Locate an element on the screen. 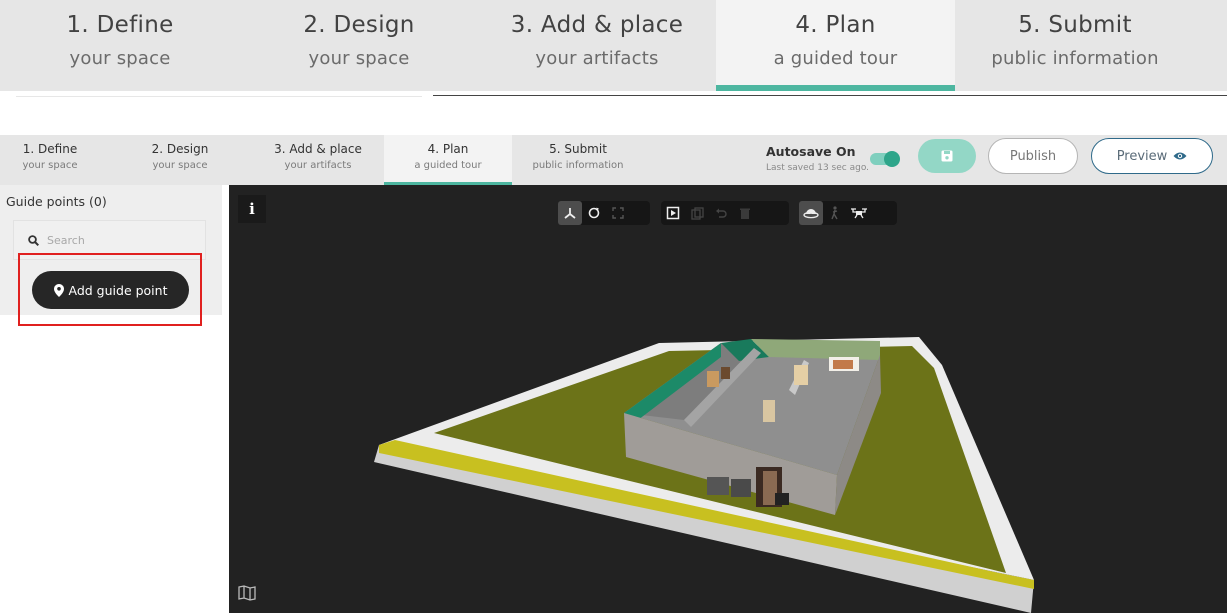 The height and width of the screenshot is (613, 1227). step-tab-title: 3. Add & place is located at coordinates (318, 149).